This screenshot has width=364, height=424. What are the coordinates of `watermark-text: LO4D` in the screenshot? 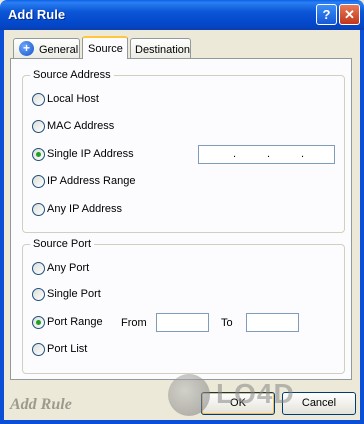 It's located at (255, 393).